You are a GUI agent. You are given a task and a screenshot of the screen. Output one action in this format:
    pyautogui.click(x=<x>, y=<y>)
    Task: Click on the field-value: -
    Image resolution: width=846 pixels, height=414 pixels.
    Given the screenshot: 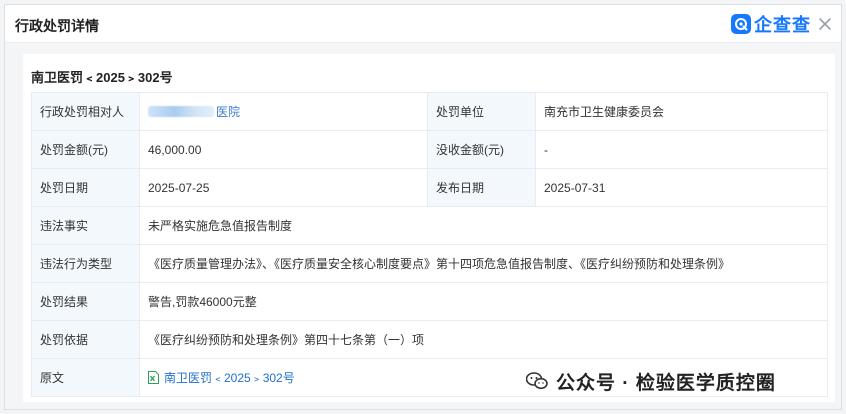 What is the action you would take?
    pyautogui.click(x=681, y=149)
    